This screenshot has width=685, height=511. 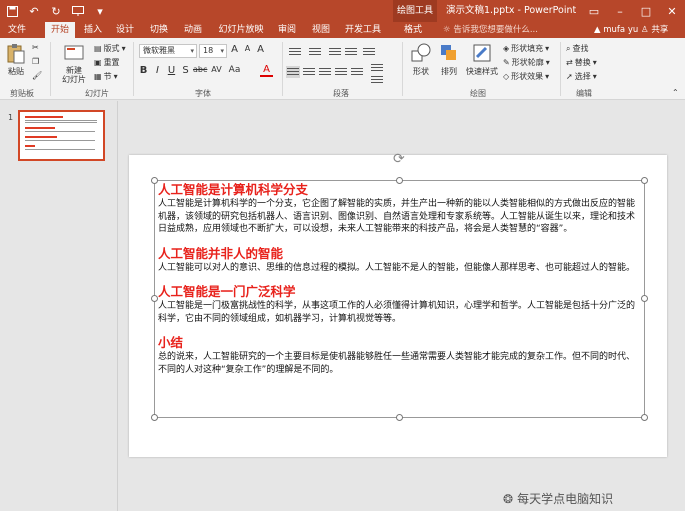 I want to click on paste-button: 粘贴, so click(x=16, y=59).